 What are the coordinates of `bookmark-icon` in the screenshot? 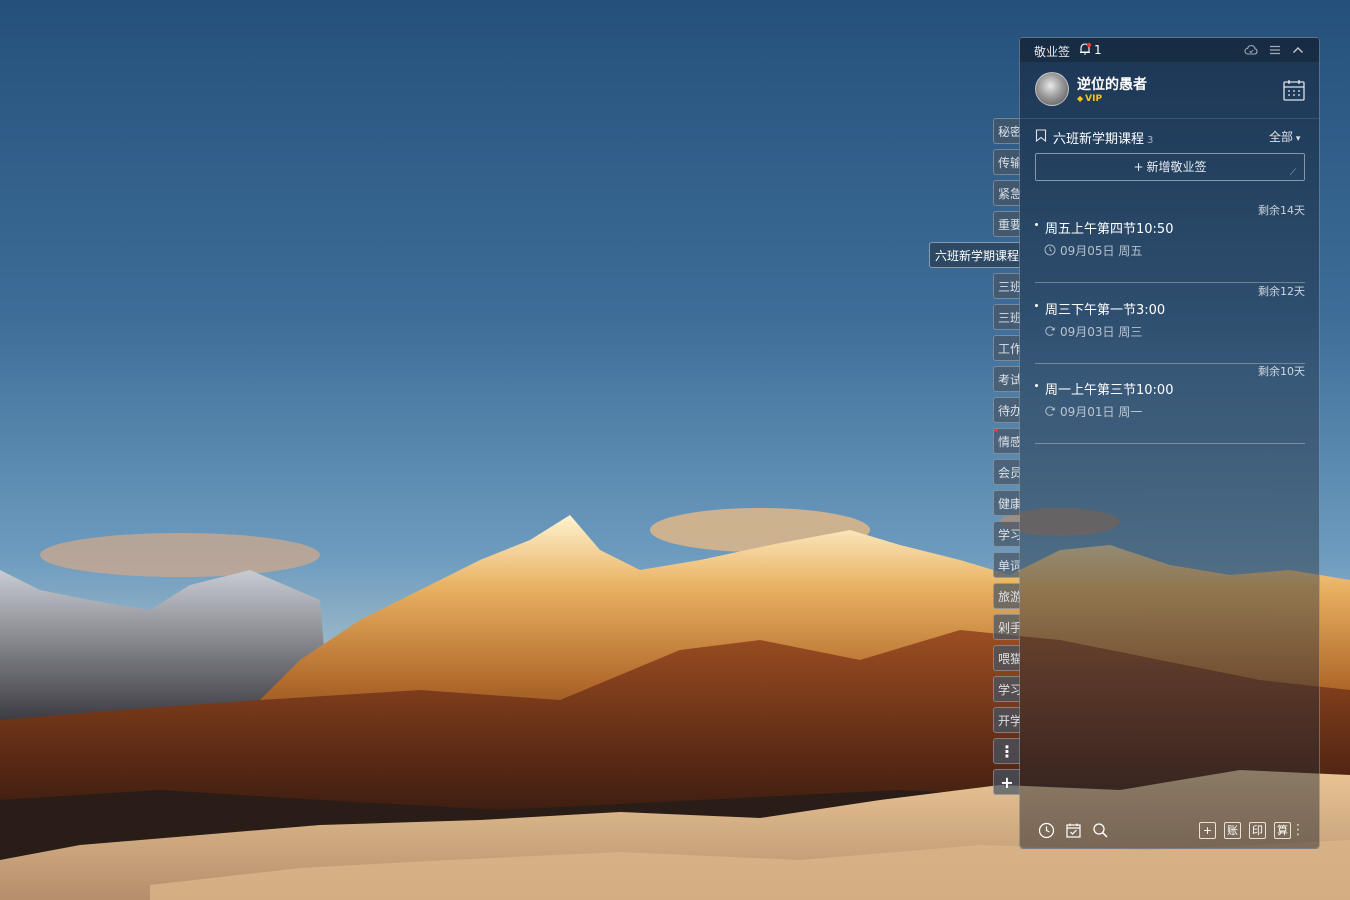 It's located at (1041, 135).